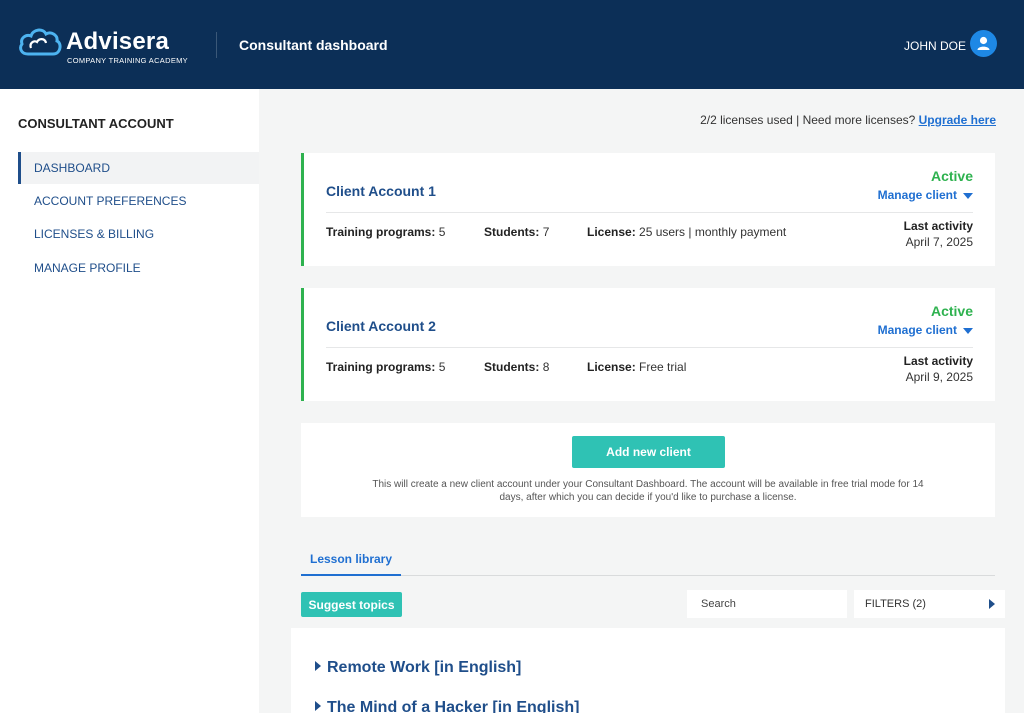  I want to click on avatar, so click(983, 43).